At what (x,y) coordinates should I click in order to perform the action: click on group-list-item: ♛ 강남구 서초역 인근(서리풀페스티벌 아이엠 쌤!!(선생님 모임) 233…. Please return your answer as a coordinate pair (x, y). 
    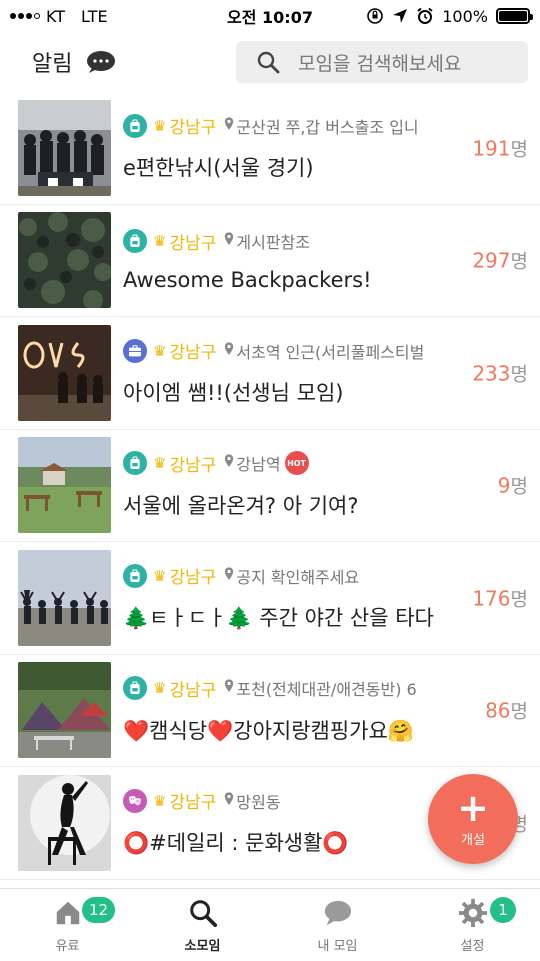
    Looking at the image, I should click on (270, 373).